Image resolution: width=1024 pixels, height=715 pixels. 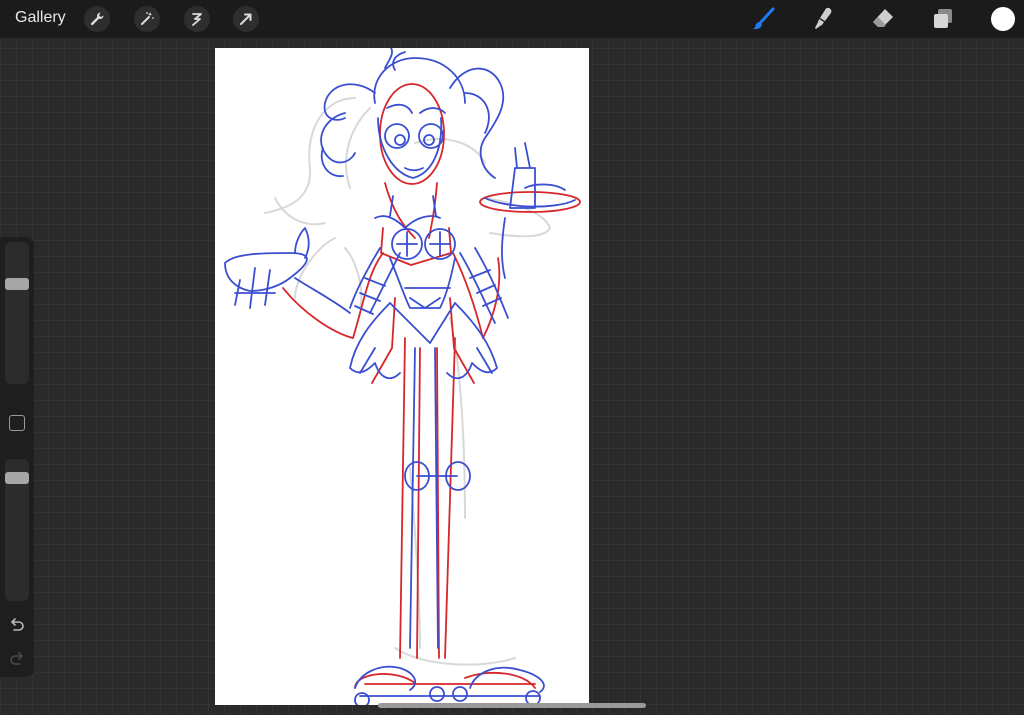 I want to click on smudge-tool-button, so click(x=823, y=19).